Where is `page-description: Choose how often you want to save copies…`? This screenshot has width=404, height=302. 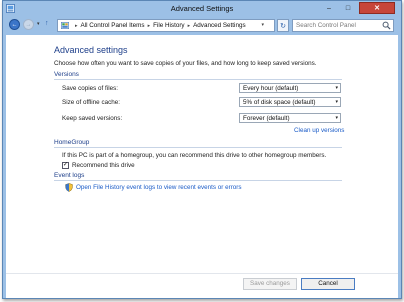
page-description: Choose how often you want to save copies… is located at coordinates (185, 63).